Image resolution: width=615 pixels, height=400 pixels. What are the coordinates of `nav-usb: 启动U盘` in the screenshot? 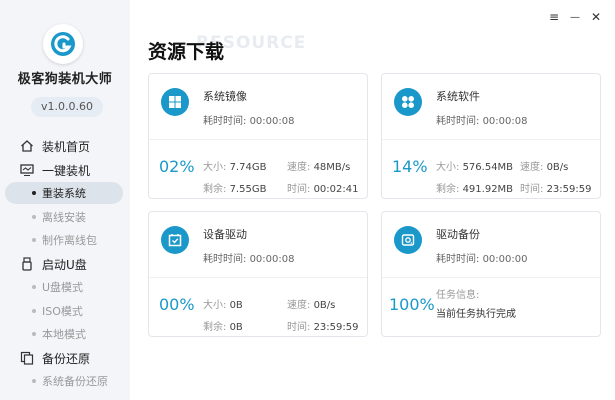 It's located at (65, 264).